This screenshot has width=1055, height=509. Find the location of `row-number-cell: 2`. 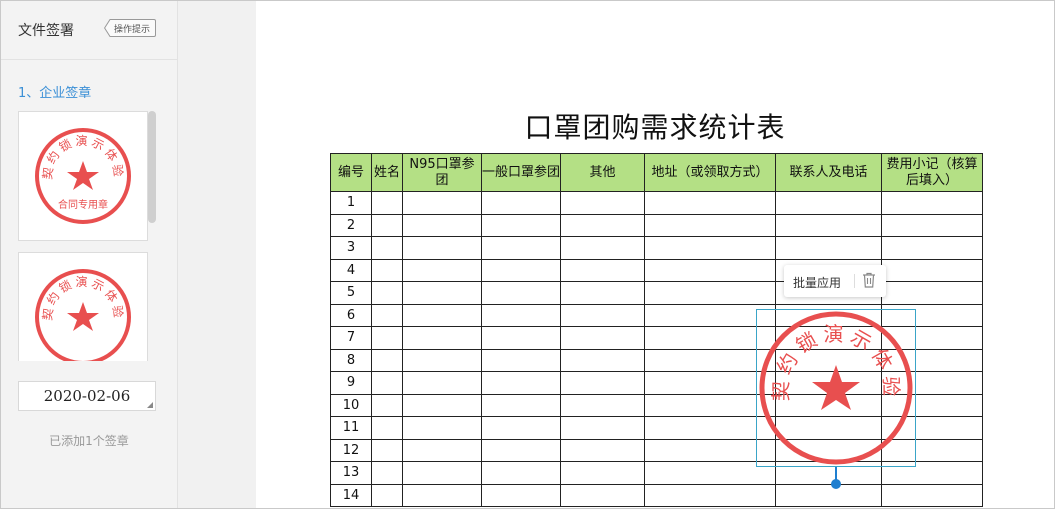

row-number-cell: 2 is located at coordinates (351, 225).